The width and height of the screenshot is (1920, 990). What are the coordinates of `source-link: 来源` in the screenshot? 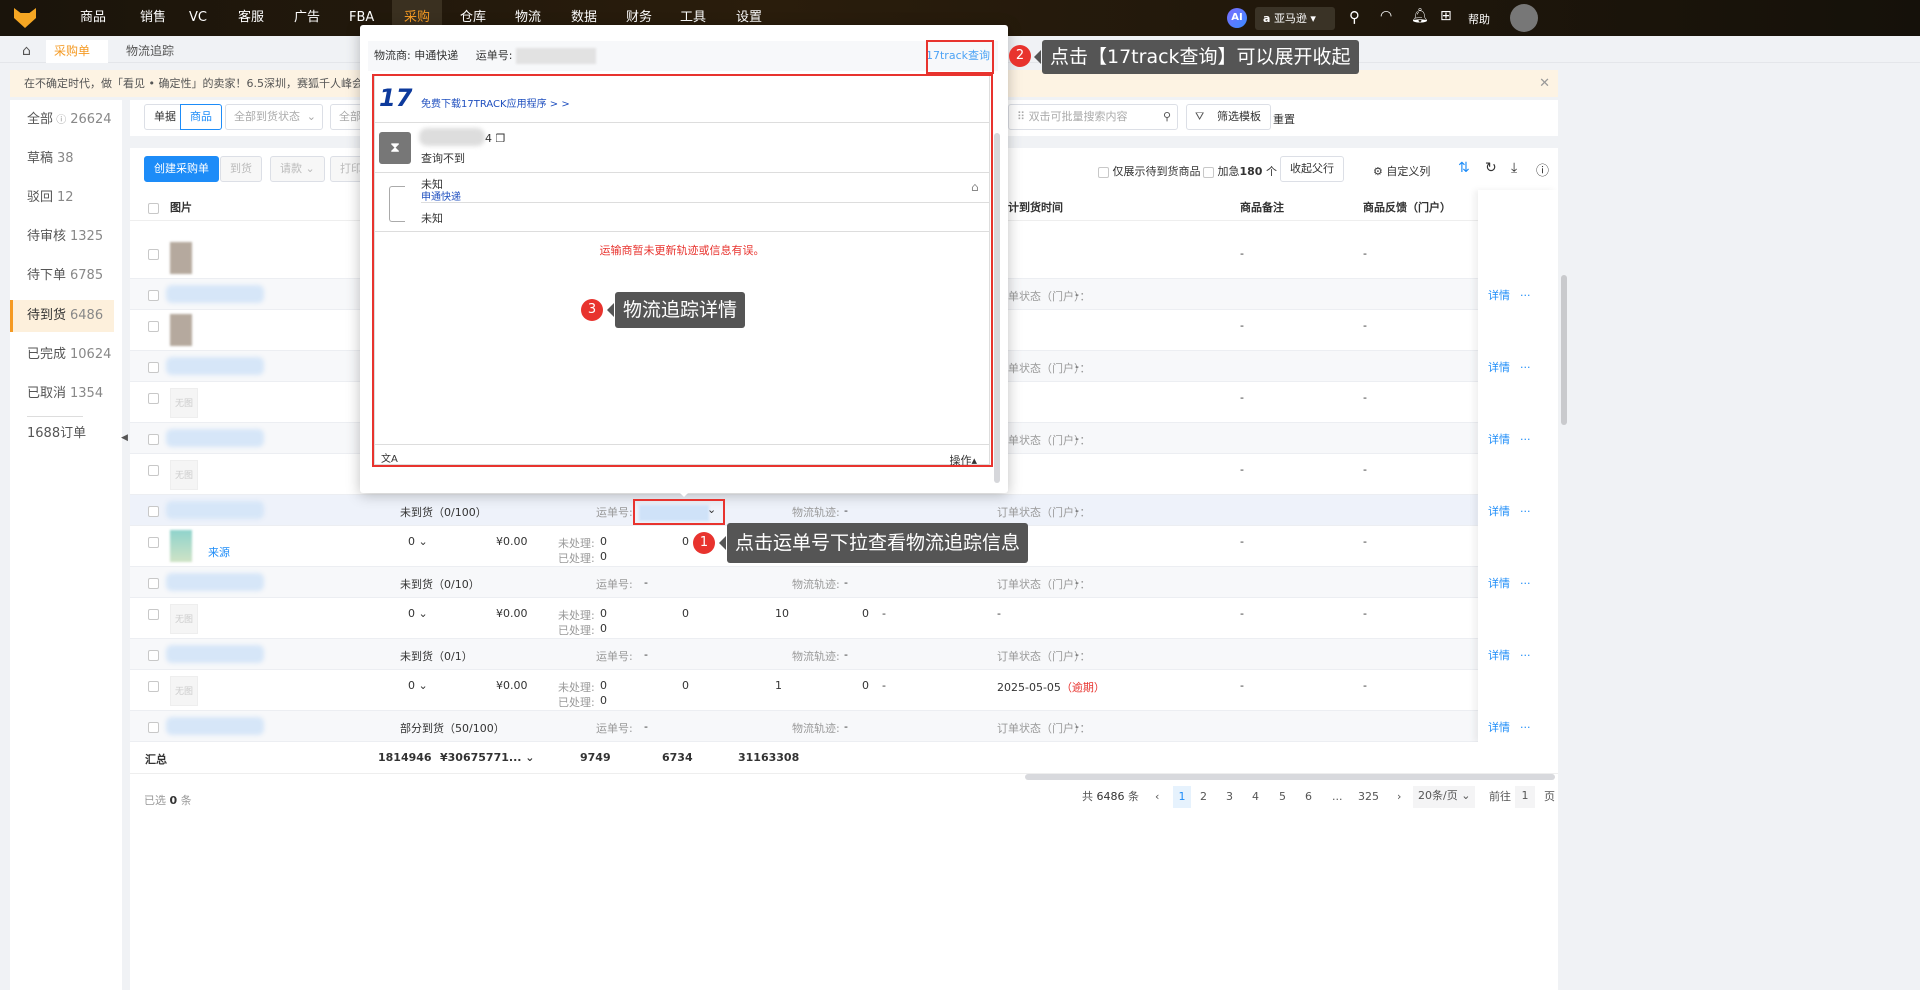 It's located at (219, 552).